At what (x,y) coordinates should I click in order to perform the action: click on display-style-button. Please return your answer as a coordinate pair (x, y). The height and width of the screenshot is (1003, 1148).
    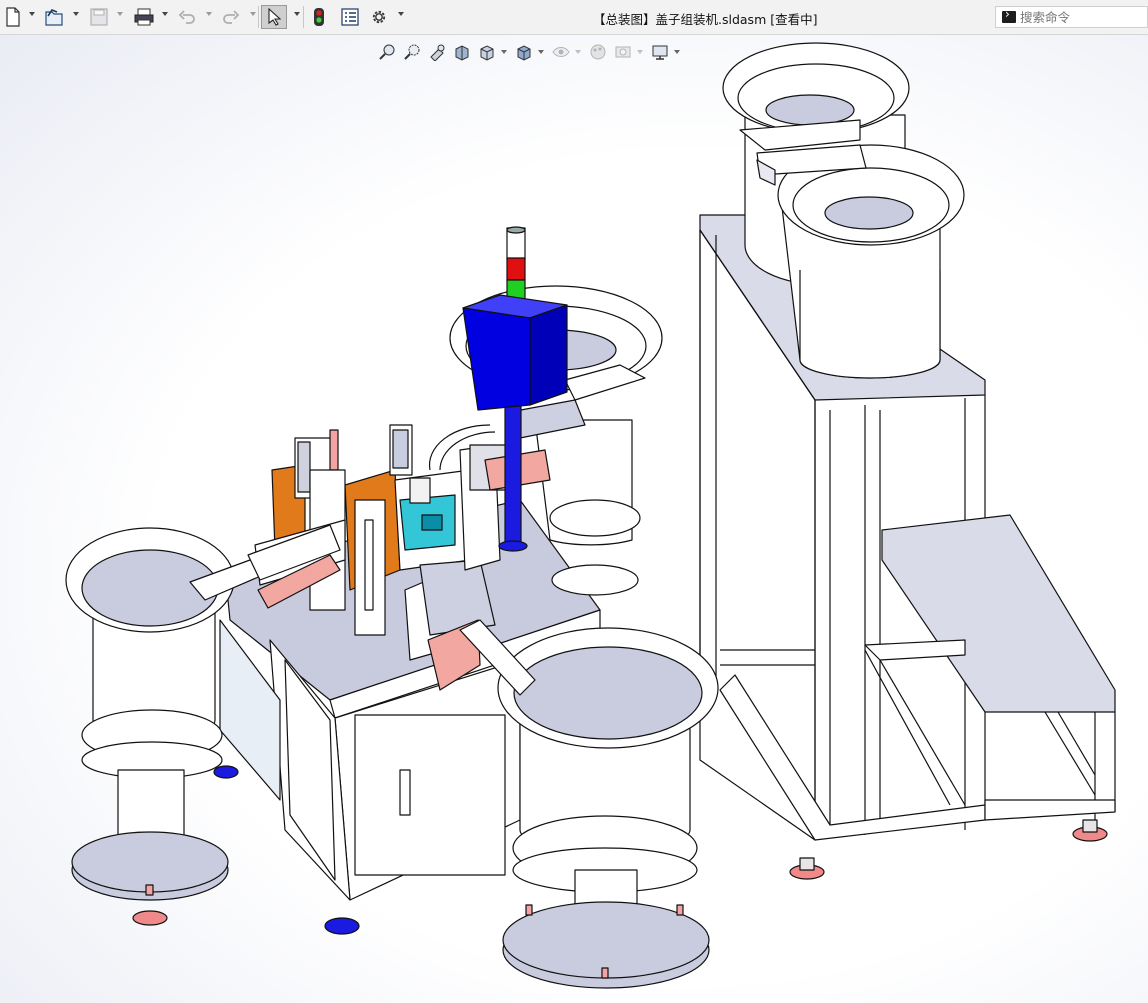
    Looking at the image, I should click on (524, 52).